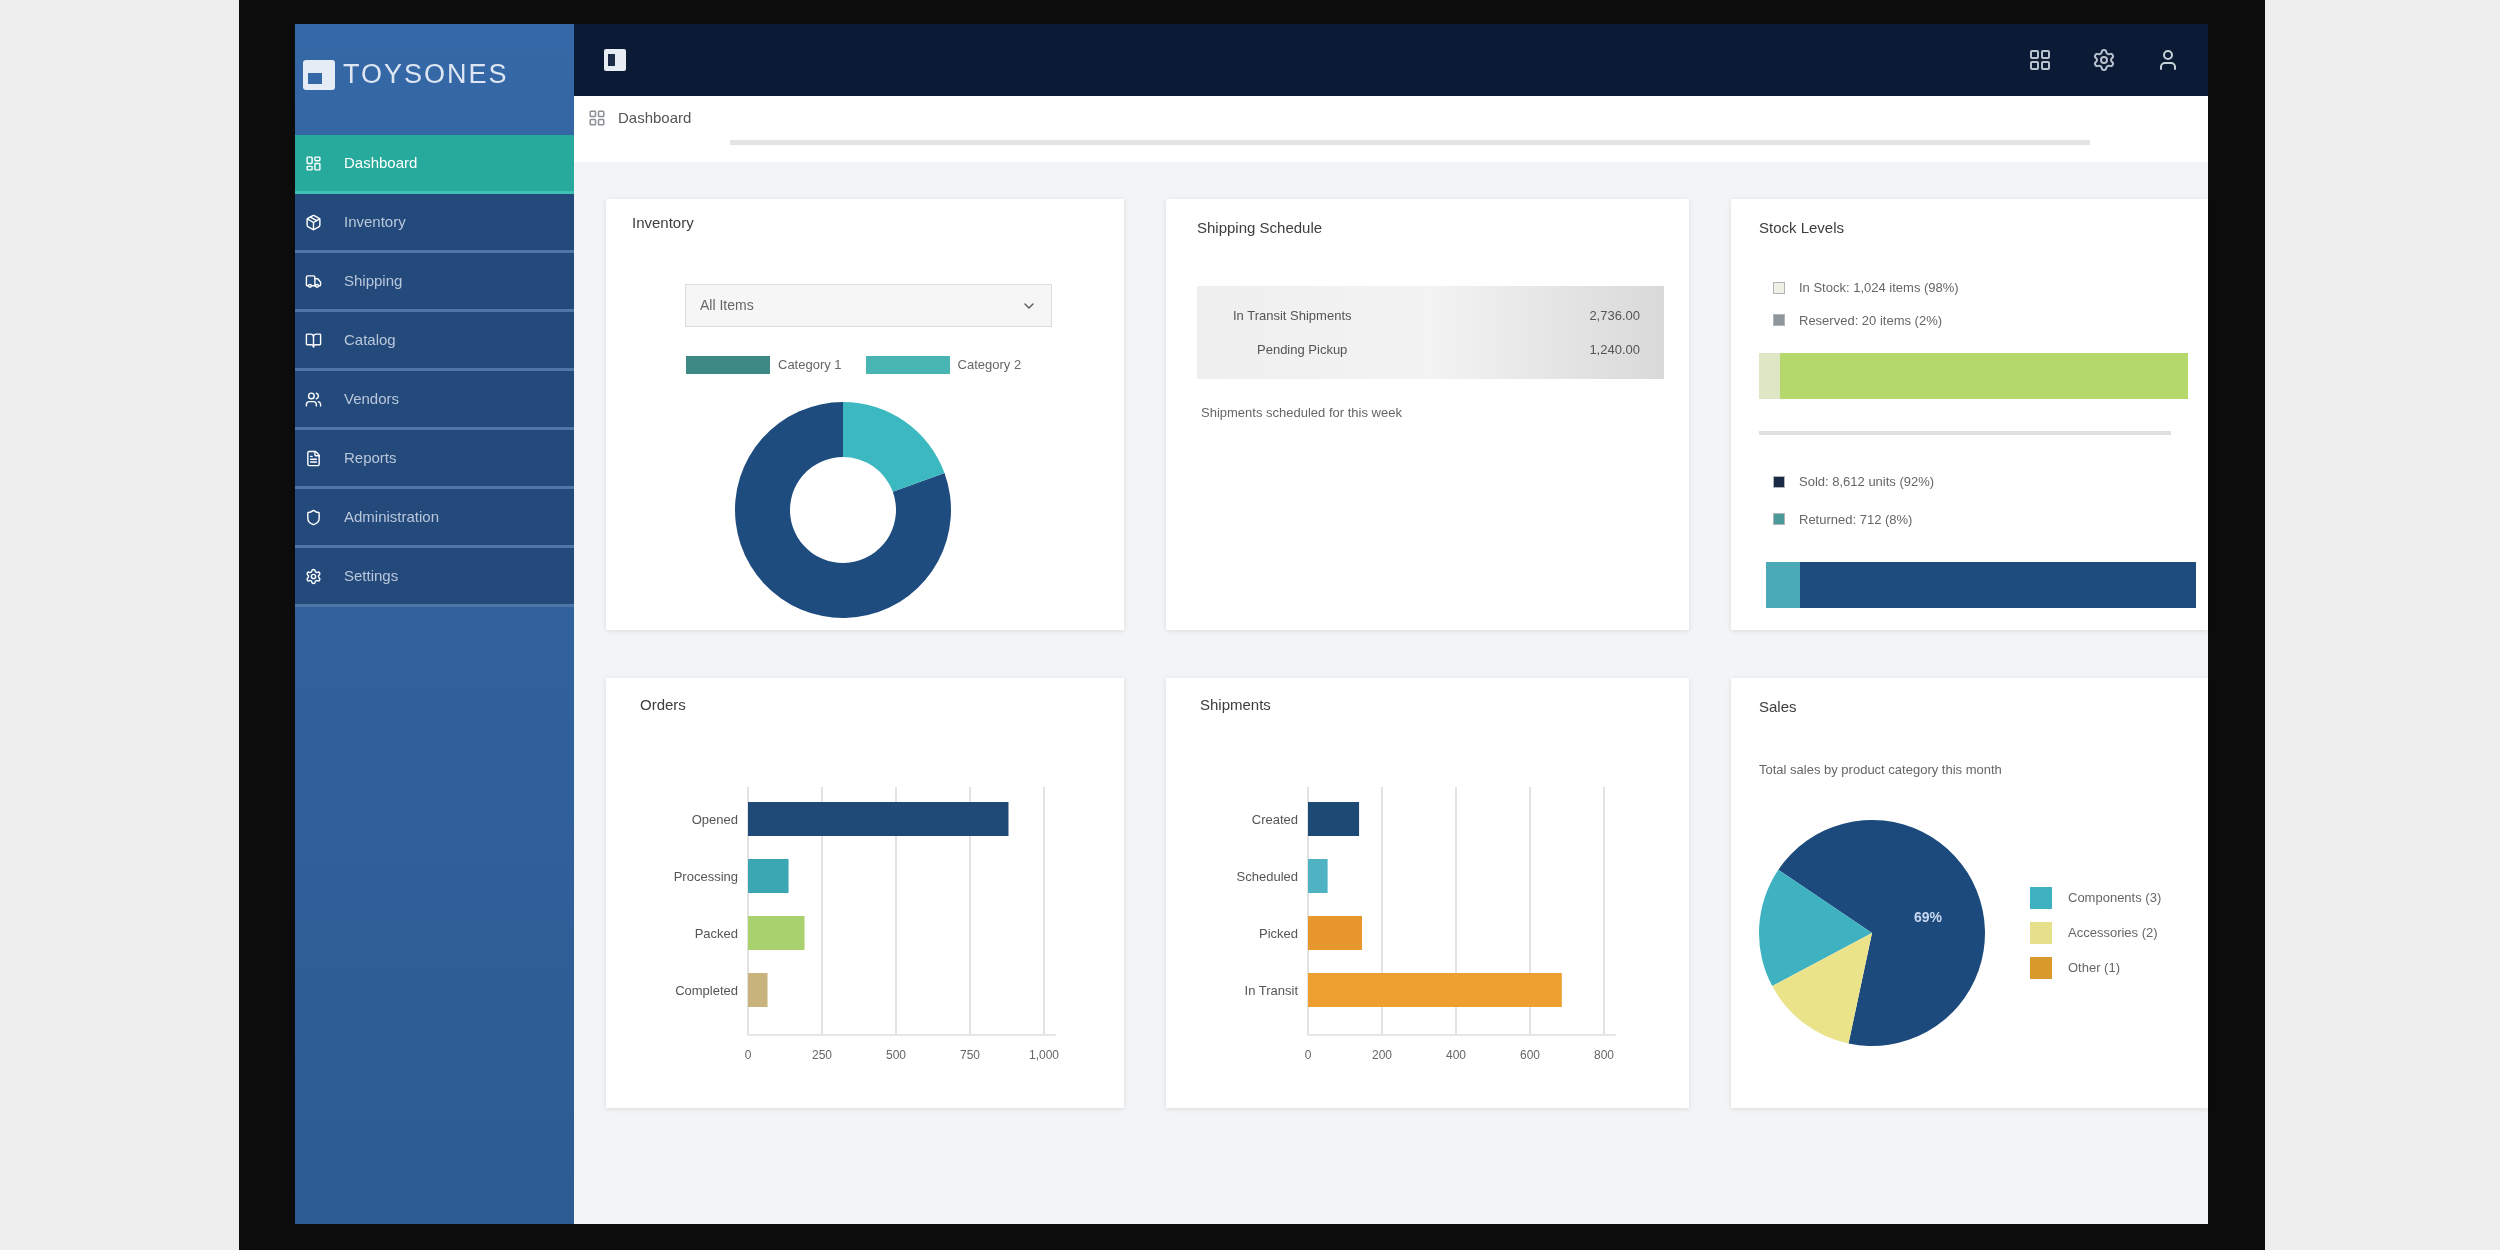 The height and width of the screenshot is (1250, 2500). Describe the element at coordinates (434, 459) in the screenshot. I see `sidebar-item: Reports` at that location.